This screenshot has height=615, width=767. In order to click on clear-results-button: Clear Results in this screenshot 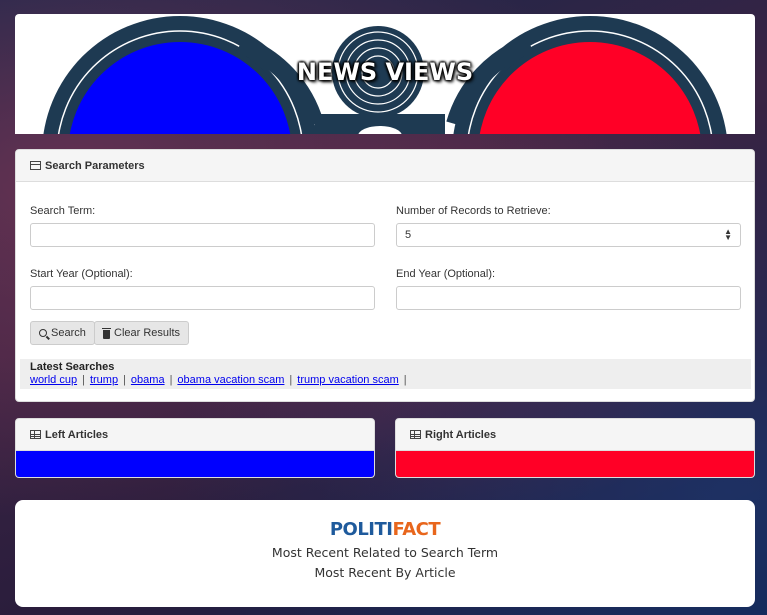, I will do `click(142, 333)`.